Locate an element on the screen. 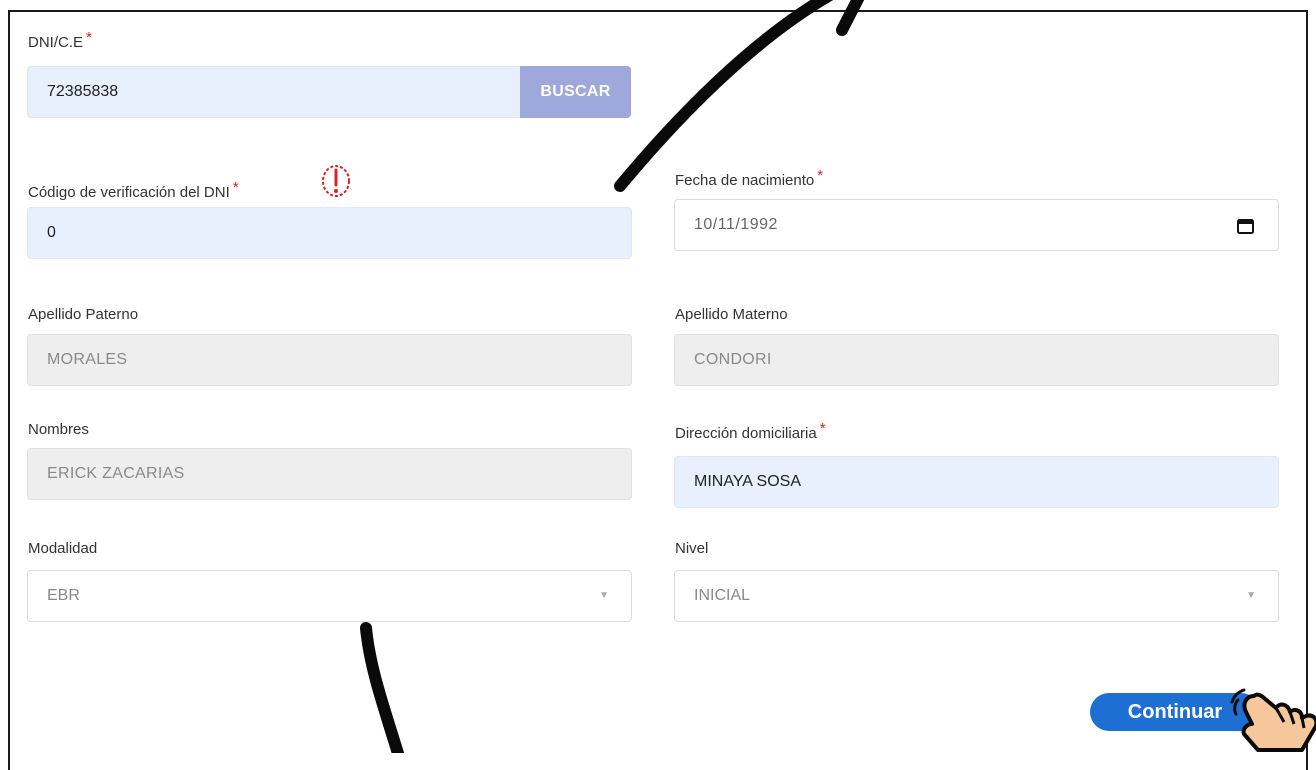 Image resolution: width=1316 pixels, height=770 pixels. dni-input: 72385838 is located at coordinates (274, 92).